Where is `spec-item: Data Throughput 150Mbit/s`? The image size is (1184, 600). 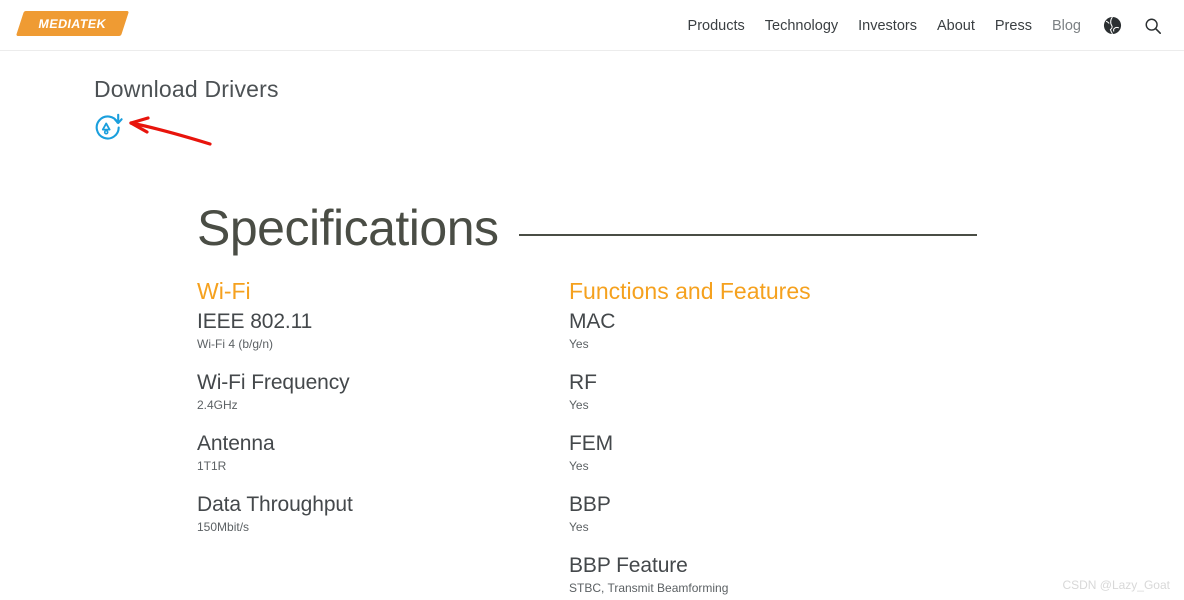 spec-item: Data Throughput 150Mbit/s is located at coordinates (383, 514).